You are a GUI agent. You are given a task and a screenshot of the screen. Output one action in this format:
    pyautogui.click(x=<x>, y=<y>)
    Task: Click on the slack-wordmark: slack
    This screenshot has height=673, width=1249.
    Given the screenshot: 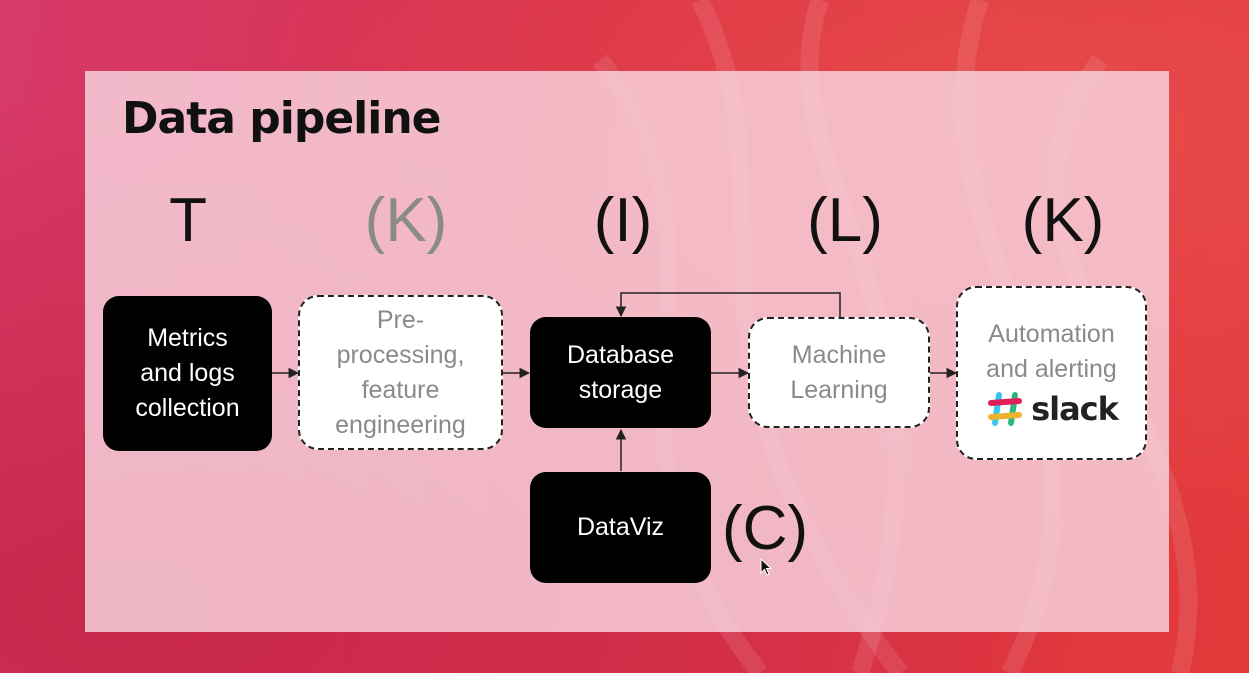 What is the action you would take?
    pyautogui.click(x=1075, y=409)
    